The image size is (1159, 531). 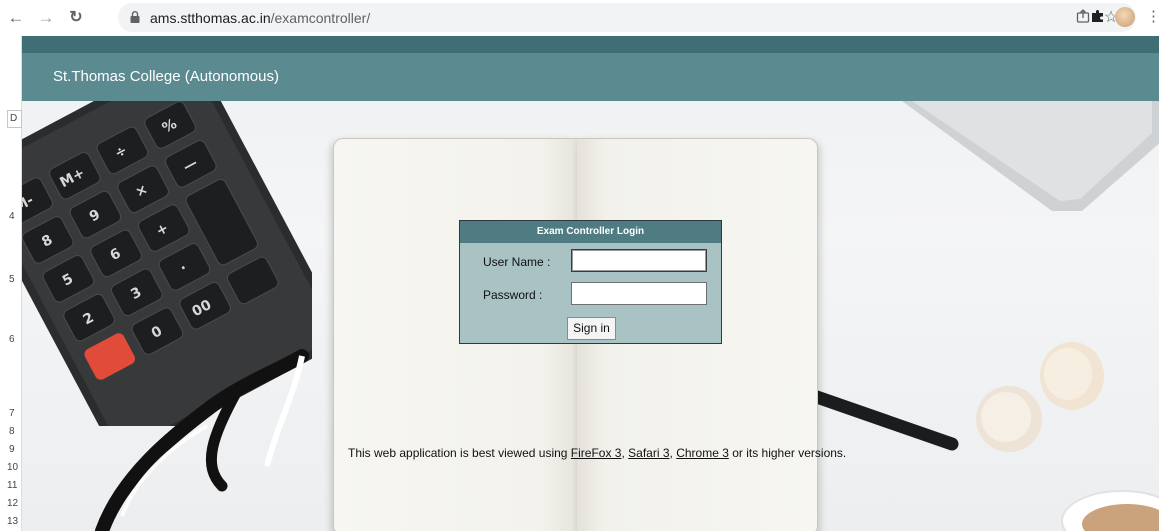 I want to click on password-input, so click(x=639, y=293).